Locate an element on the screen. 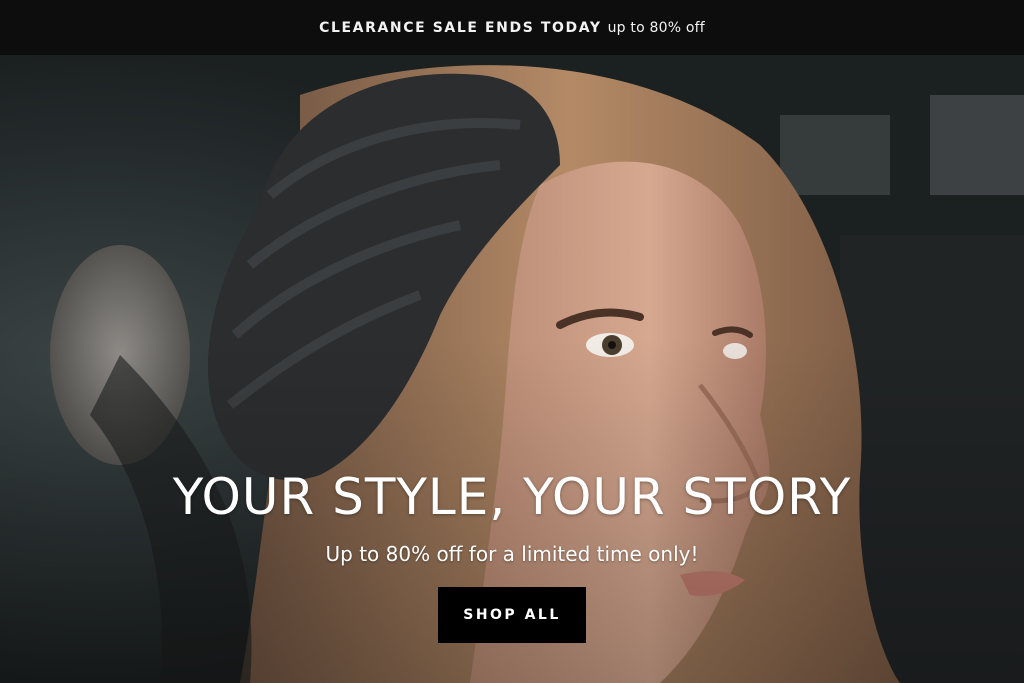 Image resolution: width=1024 pixels, height=683 pixels. announcement-bar: CLEARANCE SALE ENDS TODAY up to 80% off is located at coordinates (512, 27).